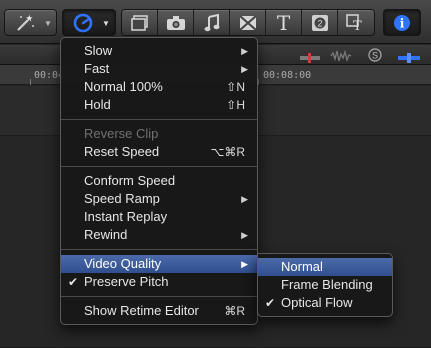  Describe the element at coordinates (235, 87) in the screenshot. I see `keyboard-shortcut: ⇧N` at that location.